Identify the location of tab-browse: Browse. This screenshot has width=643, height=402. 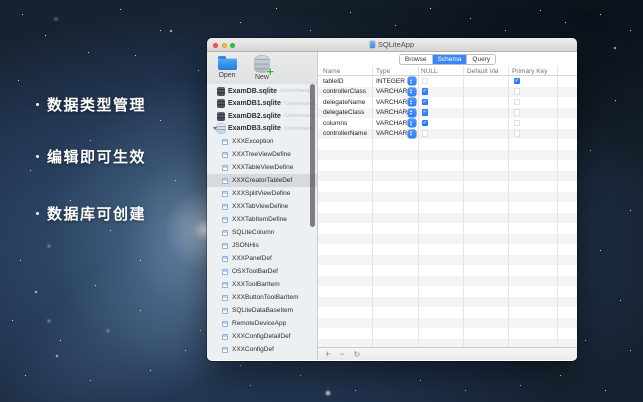
(416, 59).